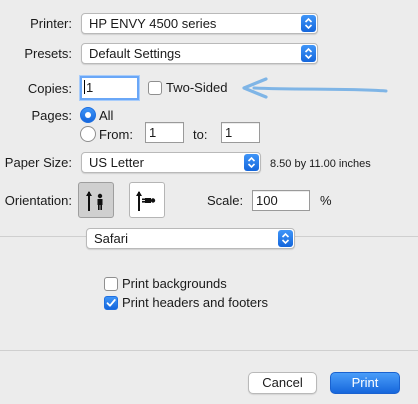  I want to click on app-section-select: Safari, so click(190, 238).